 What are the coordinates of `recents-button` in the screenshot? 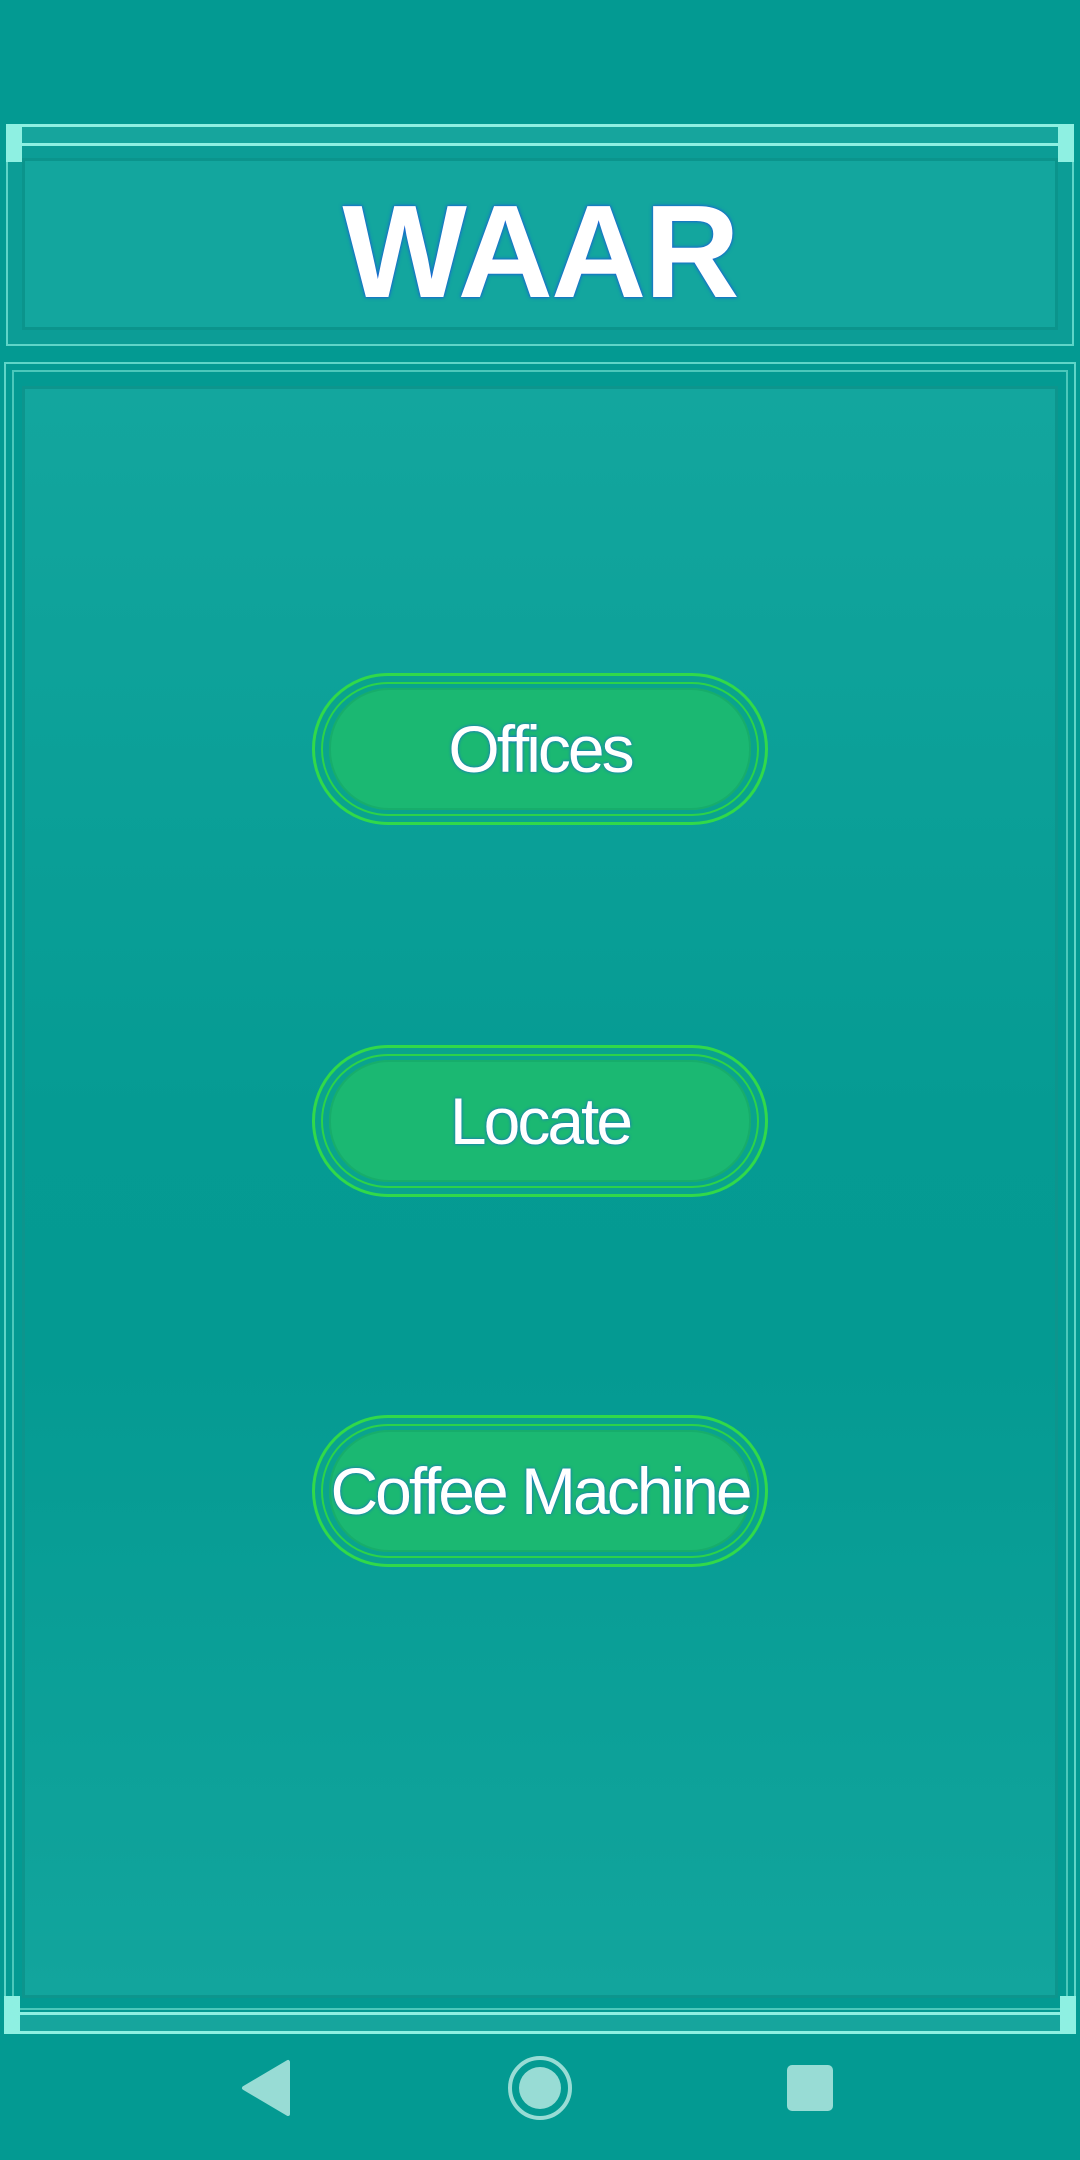 It's located at (810, 2088).